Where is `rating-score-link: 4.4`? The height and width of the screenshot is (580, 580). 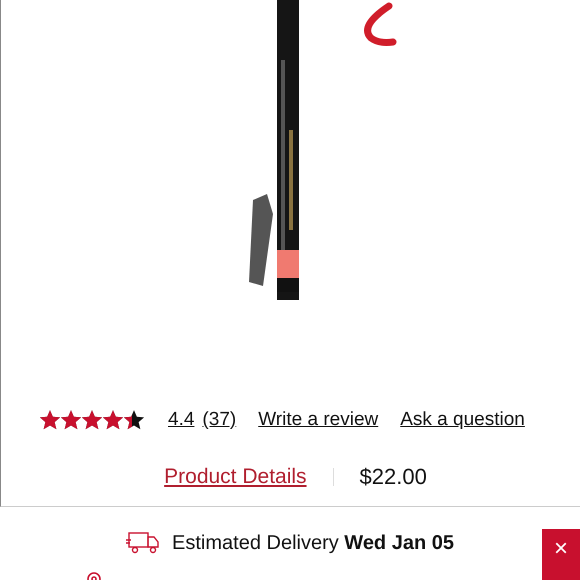 rating-score-link: 4.4 is located at coordinates (181, 420).